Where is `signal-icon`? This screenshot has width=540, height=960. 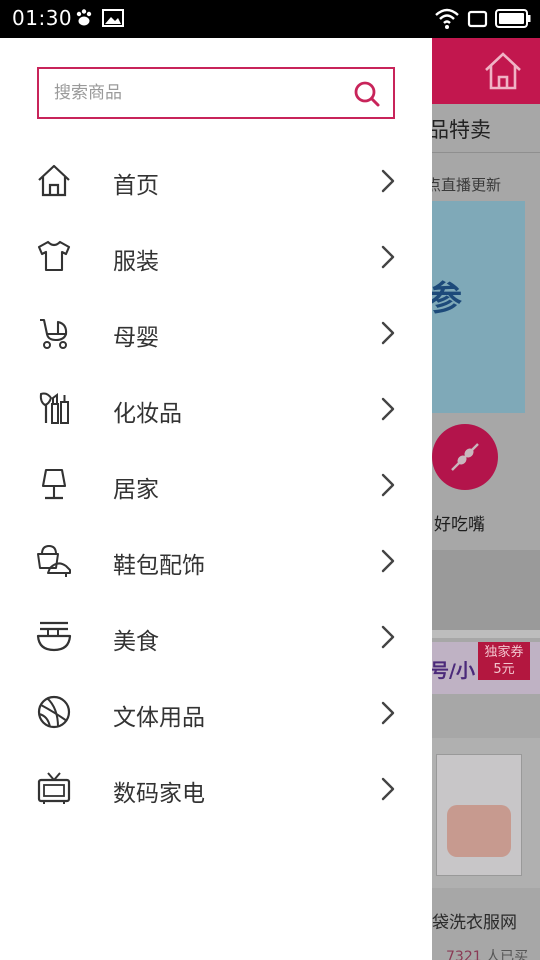
signal-icon is located at coordinates (477, 19).